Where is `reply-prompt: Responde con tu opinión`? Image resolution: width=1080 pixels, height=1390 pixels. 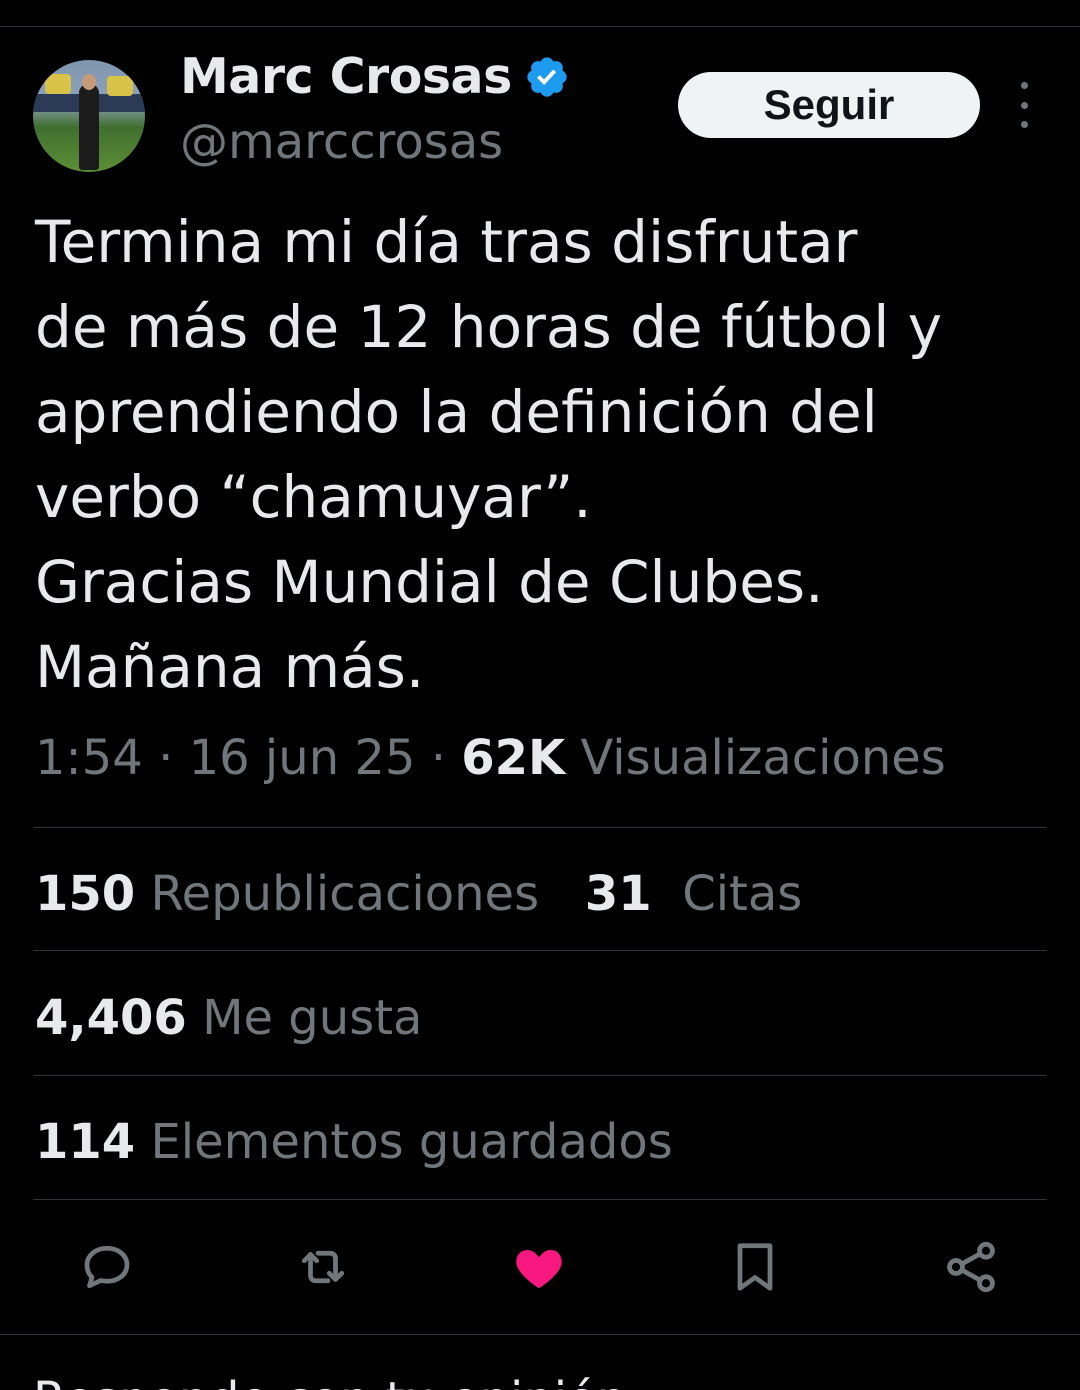 reply-prompt: Responde con tu opinión is located at coordinates (330, 1381).